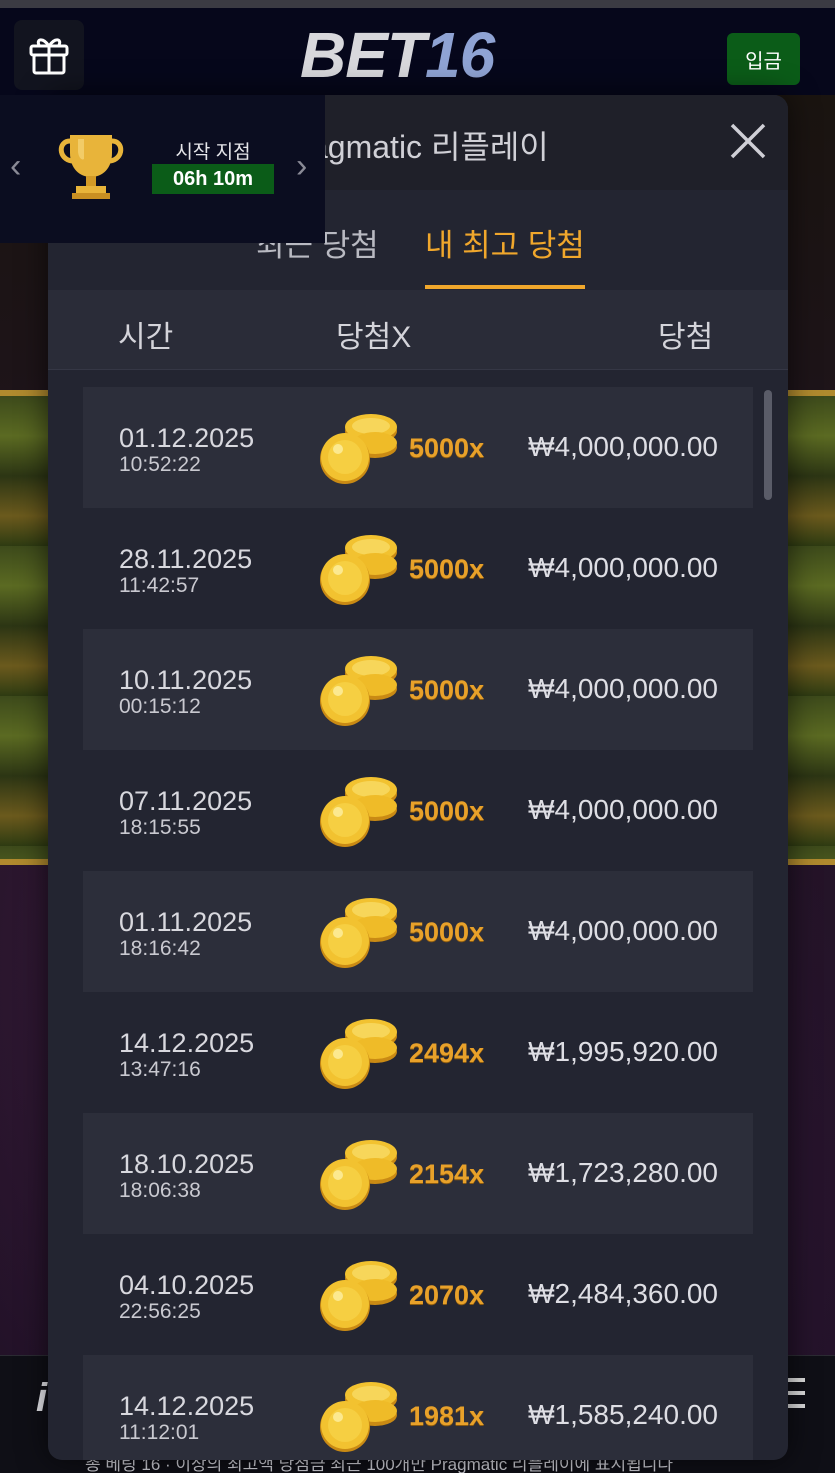 The height and width of the screenshot is (1473, 835). I want to click on win-time: 18:06:38, so click(160, 1190).